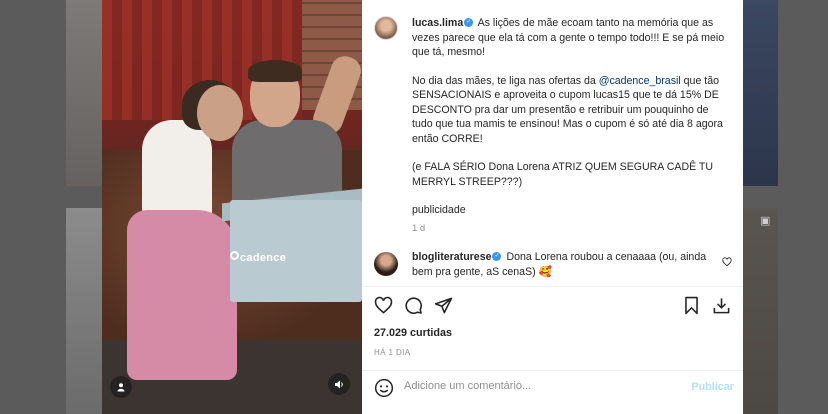 This screenshot has width=828, height=414. What do you see at coordinates (296, 251) in the screenshot?
I see `gift-box` at bounding box center [296, 251].